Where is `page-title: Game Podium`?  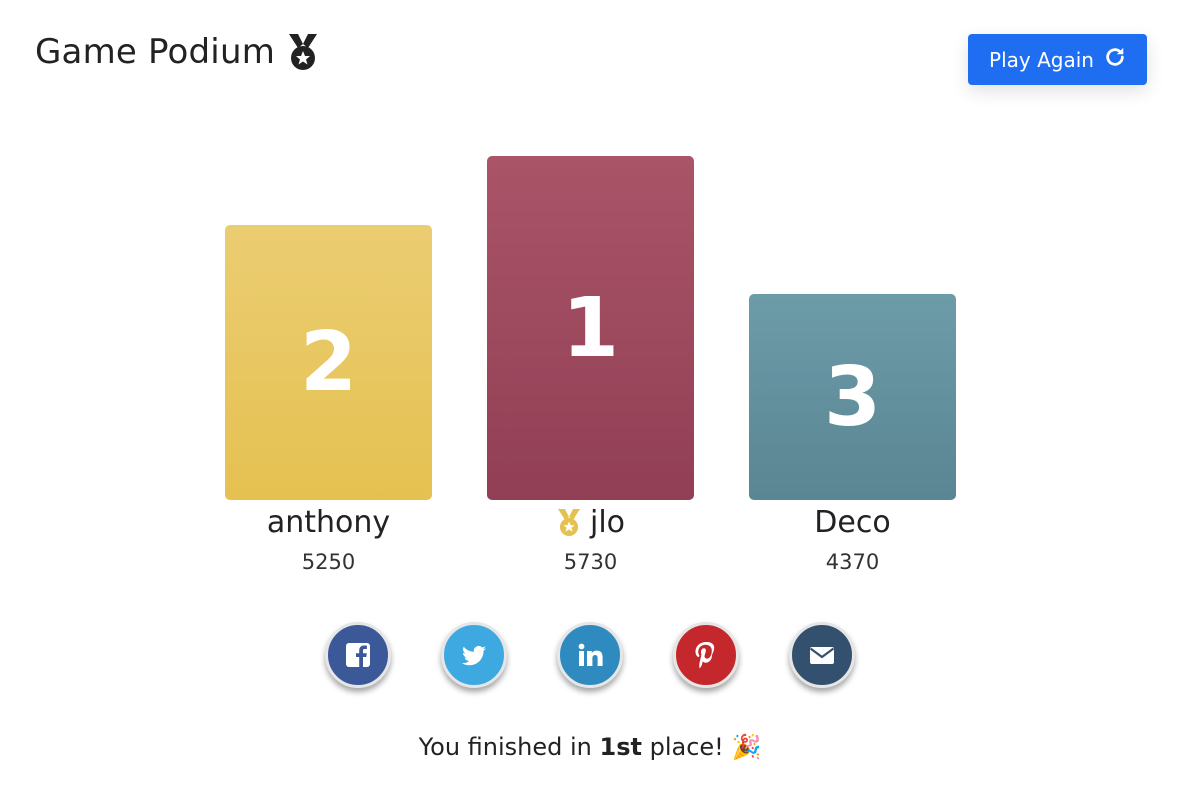 page-title: Game Podium is located at coordinates (178, 52).